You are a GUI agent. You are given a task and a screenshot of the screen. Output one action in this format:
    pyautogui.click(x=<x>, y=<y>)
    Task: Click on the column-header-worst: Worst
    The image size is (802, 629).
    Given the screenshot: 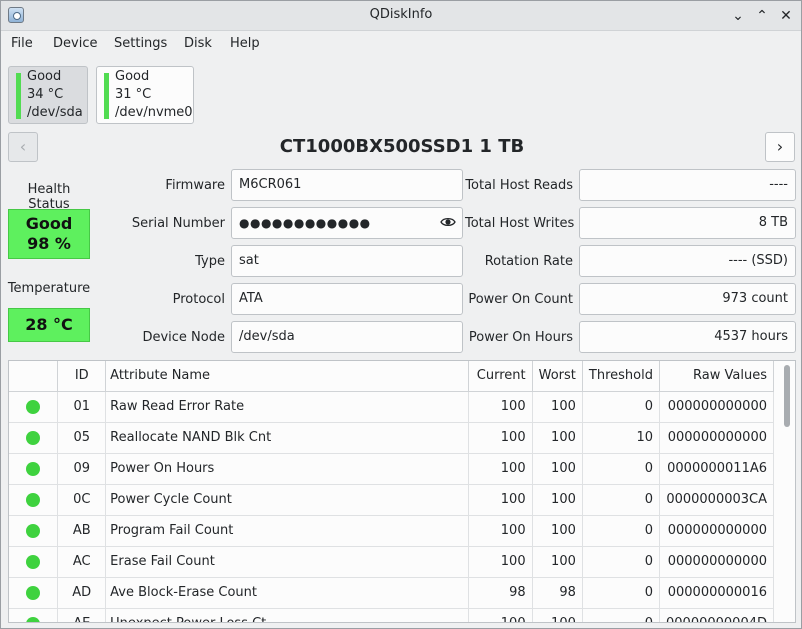 What is the action you would take?
    pyautogui.click(x=557, y=376)
    